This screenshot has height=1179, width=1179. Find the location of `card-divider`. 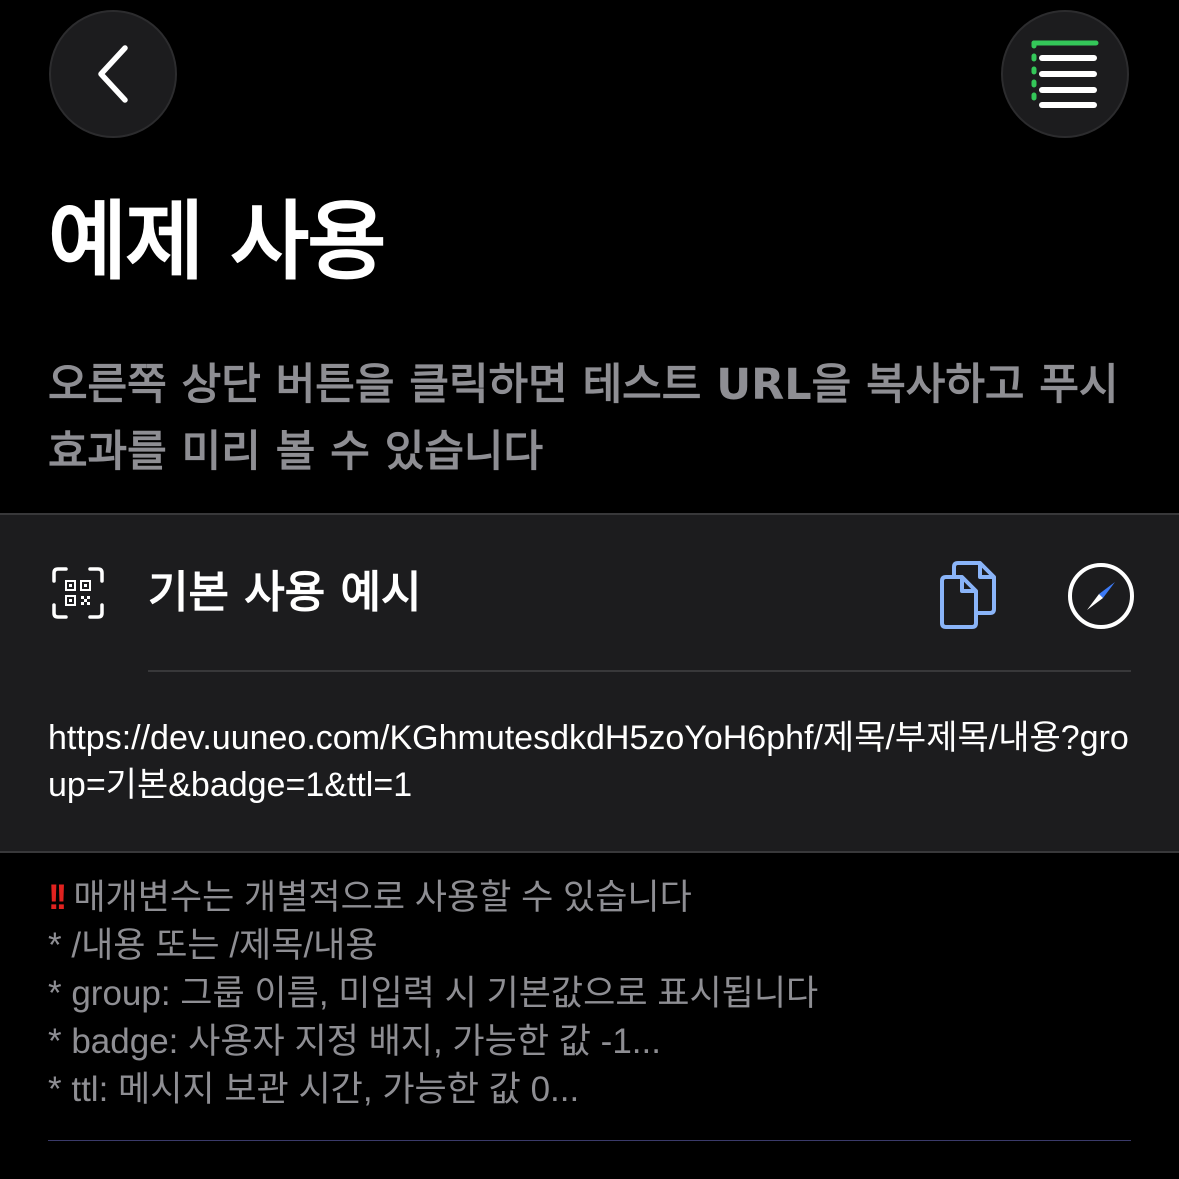

card-divider is located at coordinates (639, 671).